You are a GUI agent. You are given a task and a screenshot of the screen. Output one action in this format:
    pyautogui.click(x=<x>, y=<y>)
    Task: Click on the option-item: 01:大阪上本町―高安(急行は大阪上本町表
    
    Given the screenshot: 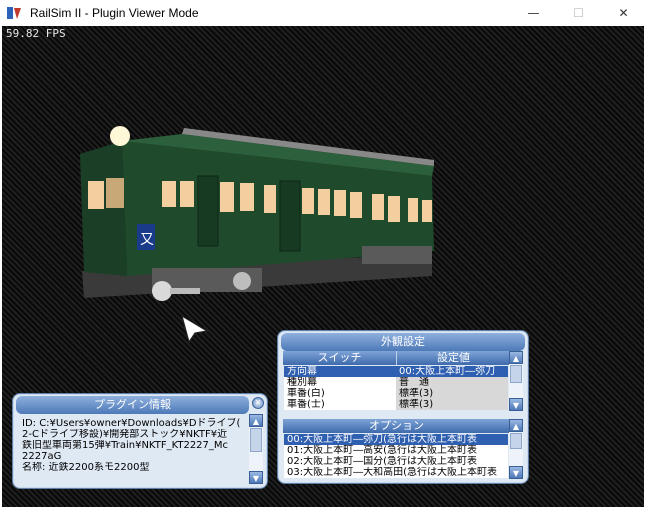 What is the action you would take?
    pyautogui.click(x=396, y=450)
    